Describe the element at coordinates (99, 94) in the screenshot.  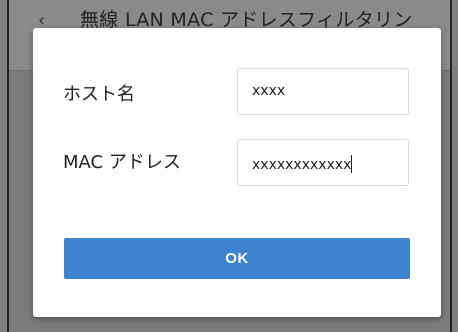
I see `host-name-label: ホスト名` at that location.